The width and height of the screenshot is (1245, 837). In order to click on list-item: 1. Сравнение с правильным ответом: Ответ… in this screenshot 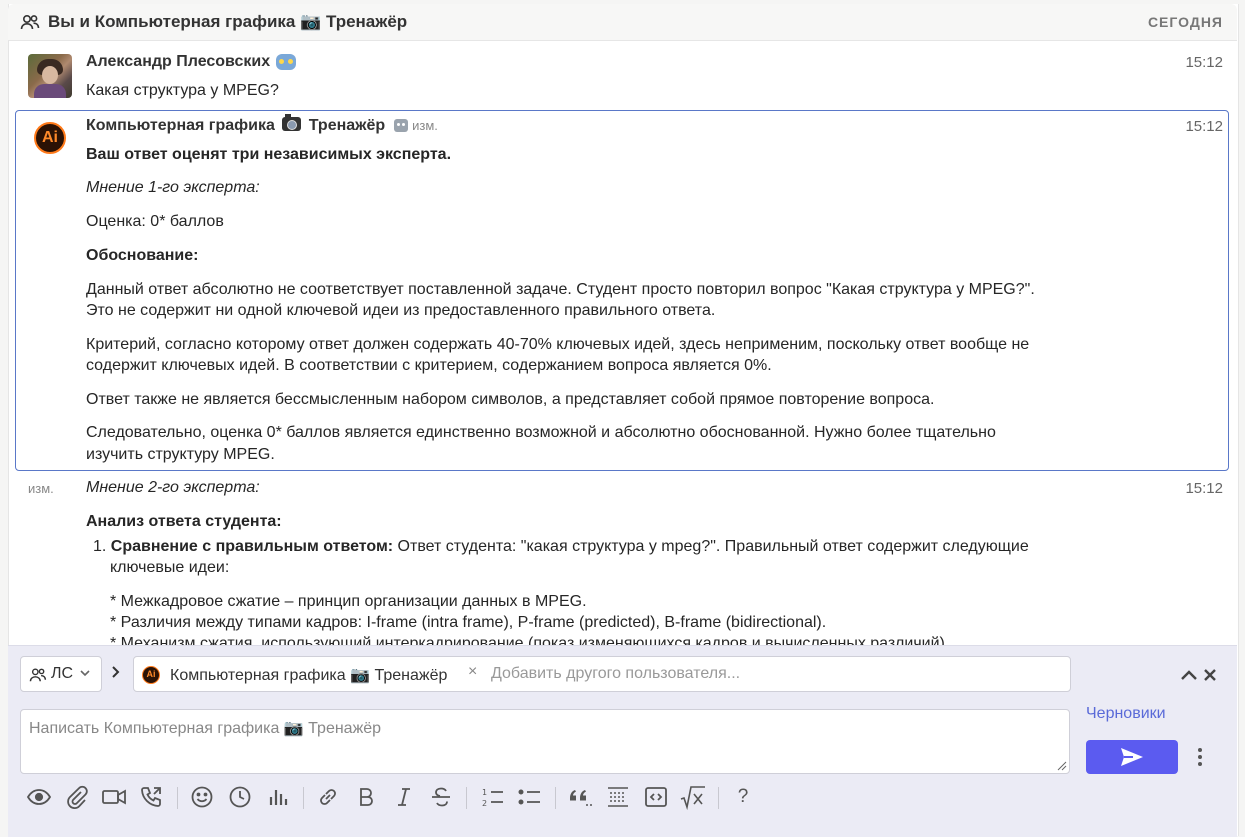, I will do `click(561, 546)`.